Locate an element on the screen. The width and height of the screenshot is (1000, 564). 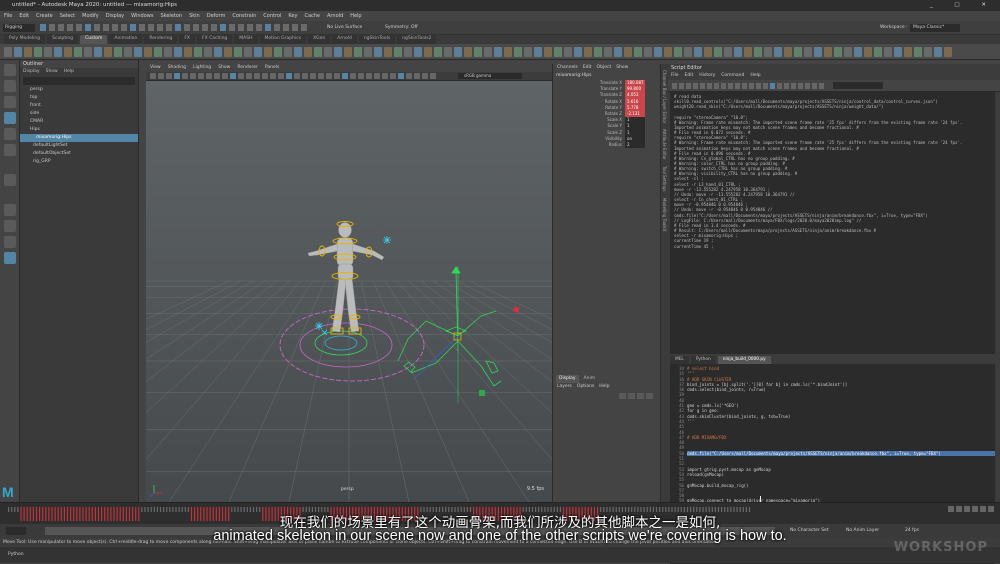
script-editor-menu-item: Help is located at coordinates (755, 76).